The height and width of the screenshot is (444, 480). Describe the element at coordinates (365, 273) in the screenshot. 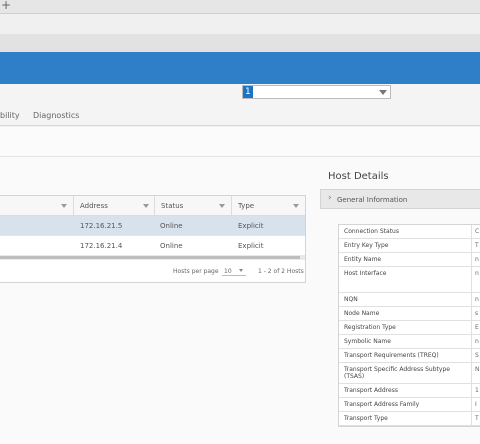

I see `detail-key: Host Interface` at that location.